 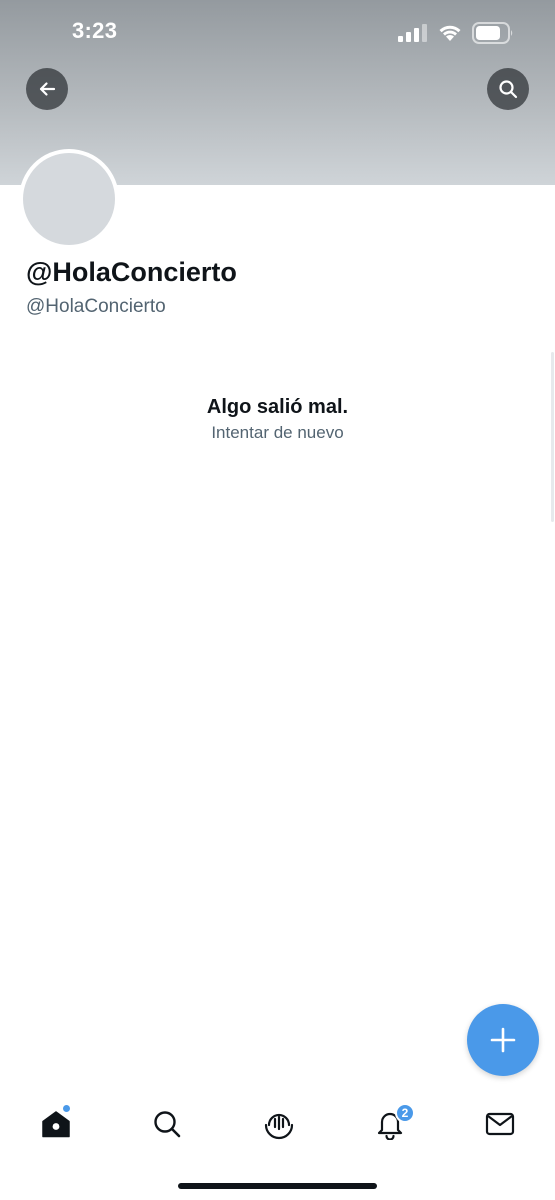 I want to click on arrow-left-icon, so click(x=47, y=89).